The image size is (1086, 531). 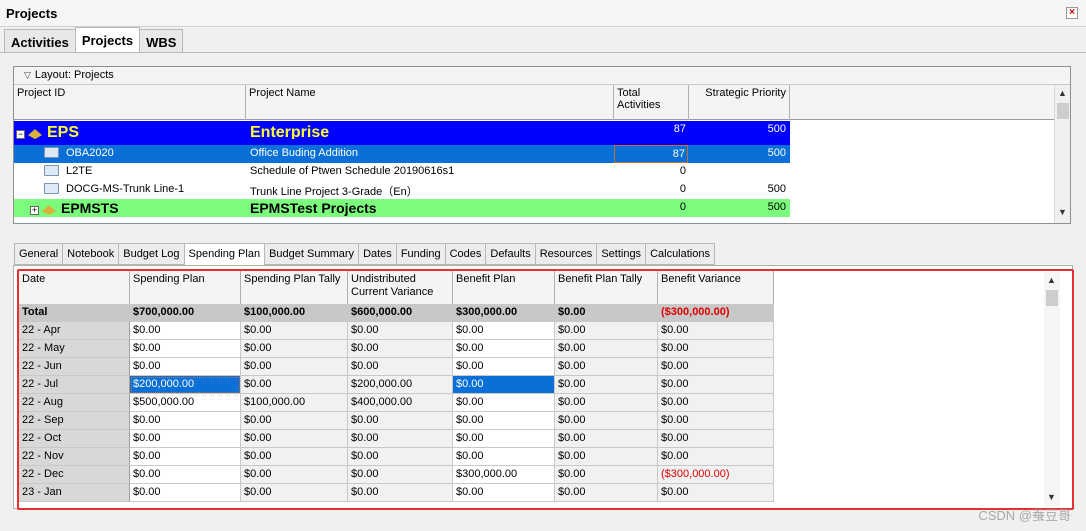 What do you see at coordinates (1062, 154) in the screenshot?
I see `projects-scrollbar: ▲ ▼` at bounding box center [1062, 154].